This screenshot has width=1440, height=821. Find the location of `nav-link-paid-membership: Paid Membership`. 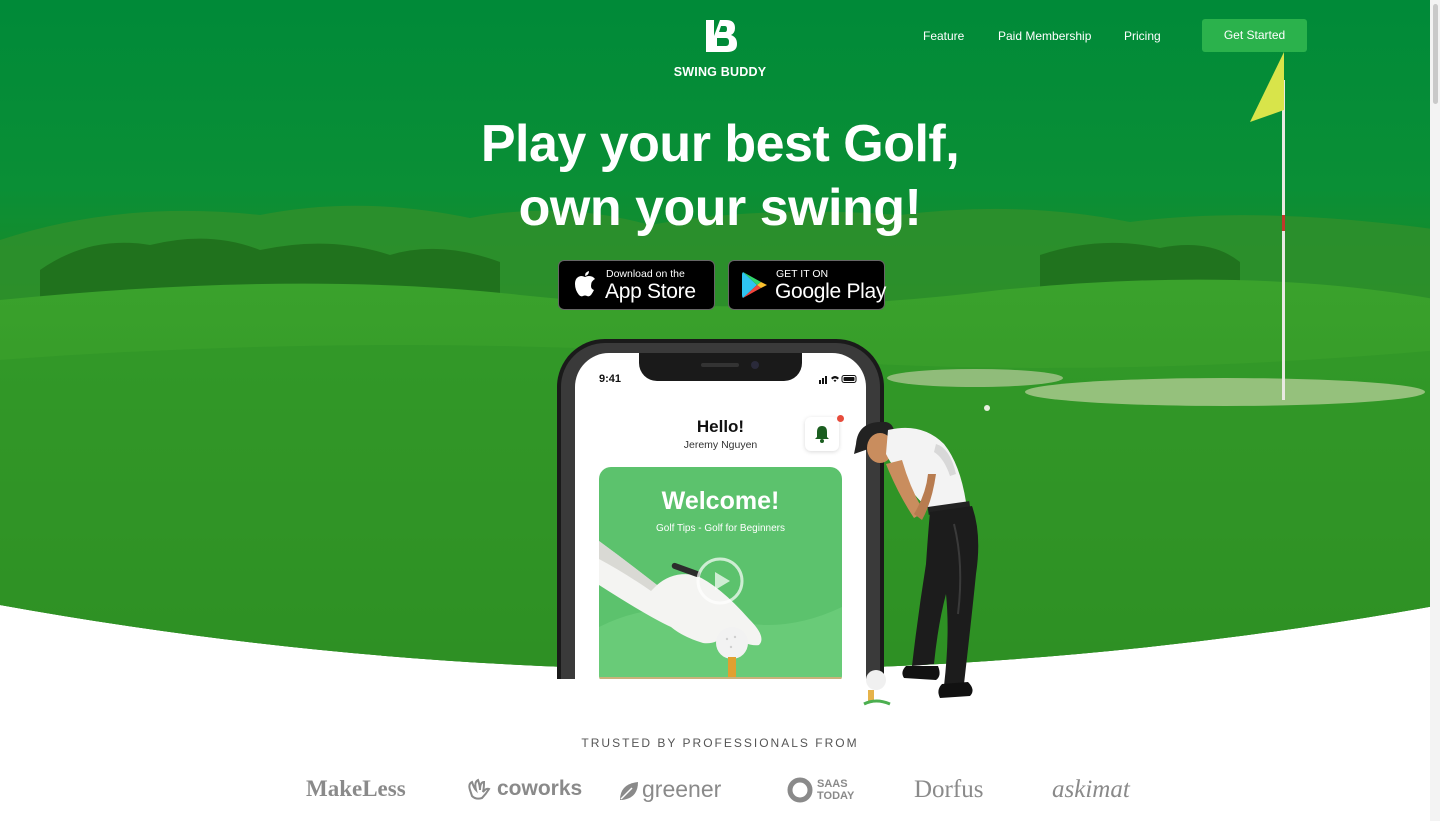

nav-link-paid-membership: Paid Membership is located at coordinates (1044, 36).